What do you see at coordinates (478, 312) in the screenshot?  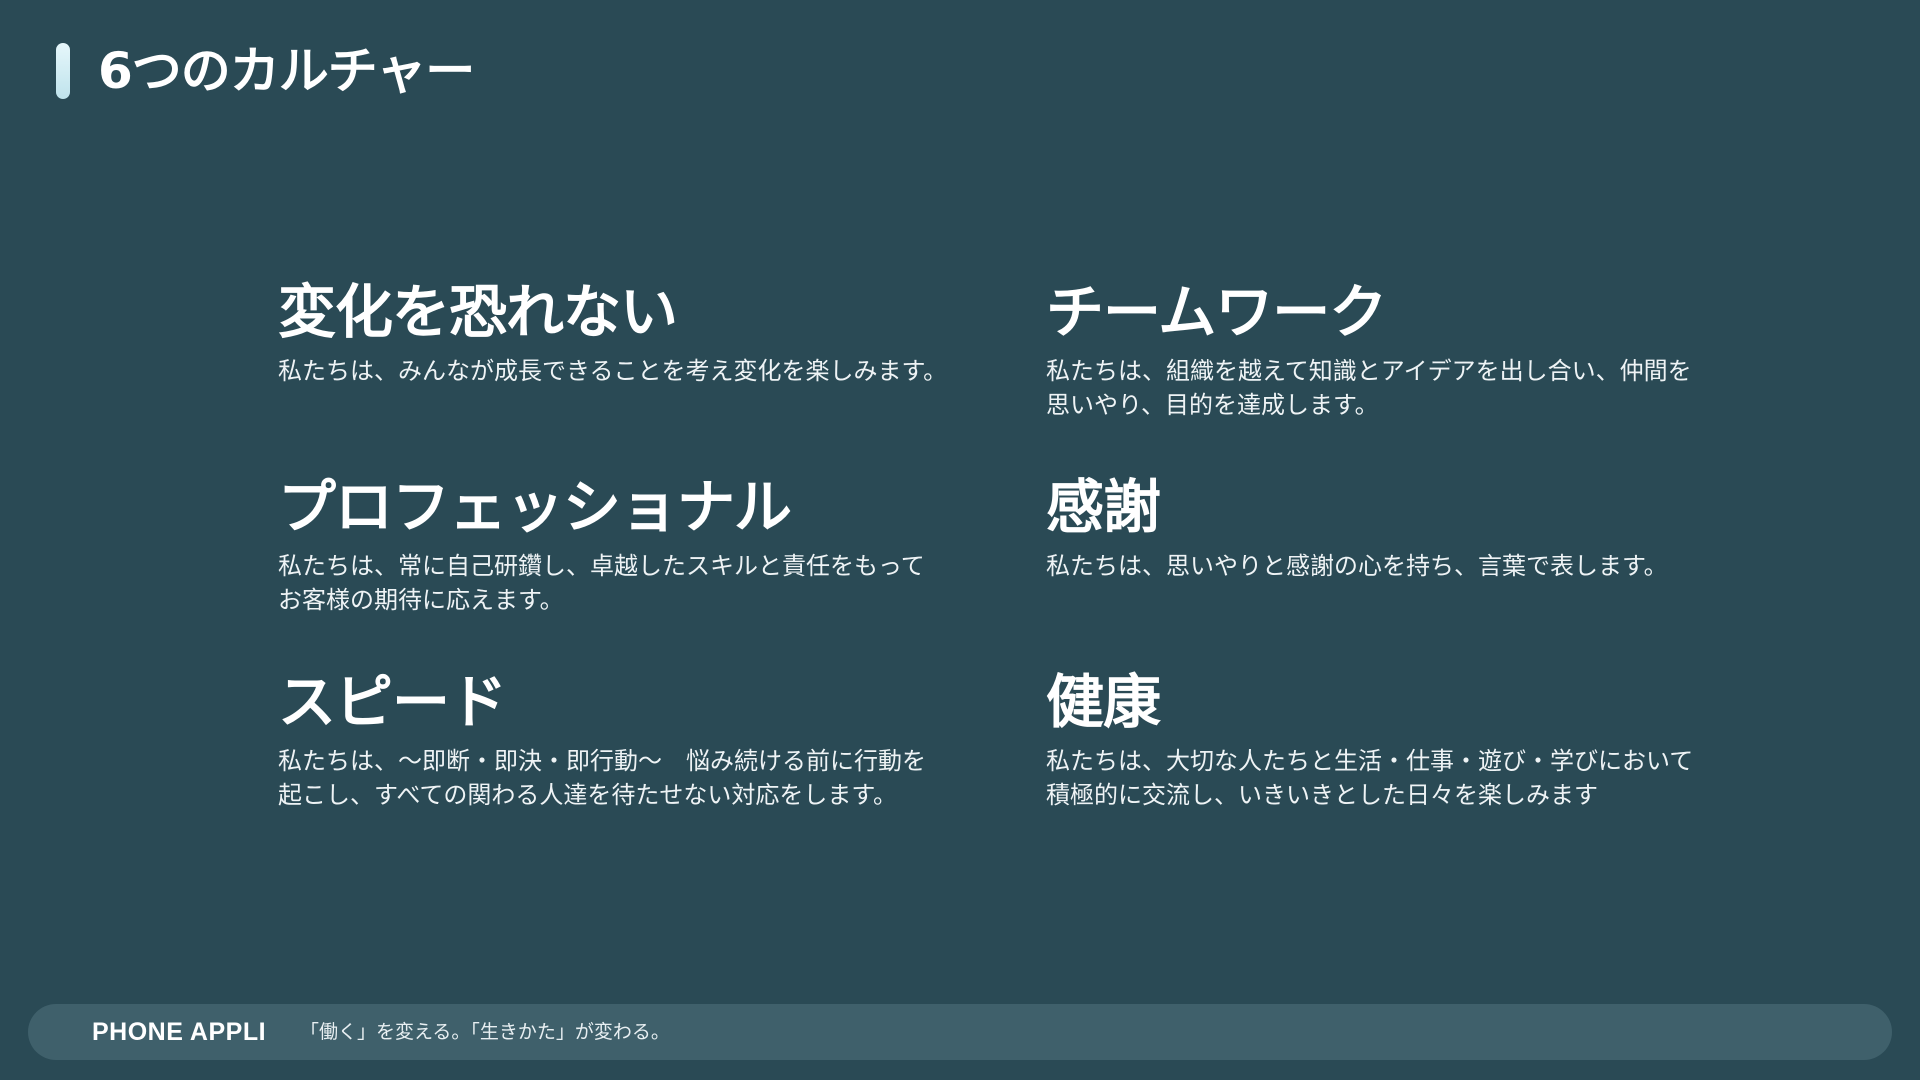 I see `culture-title: 変化を恐れない` at bounding box center [478, 312].